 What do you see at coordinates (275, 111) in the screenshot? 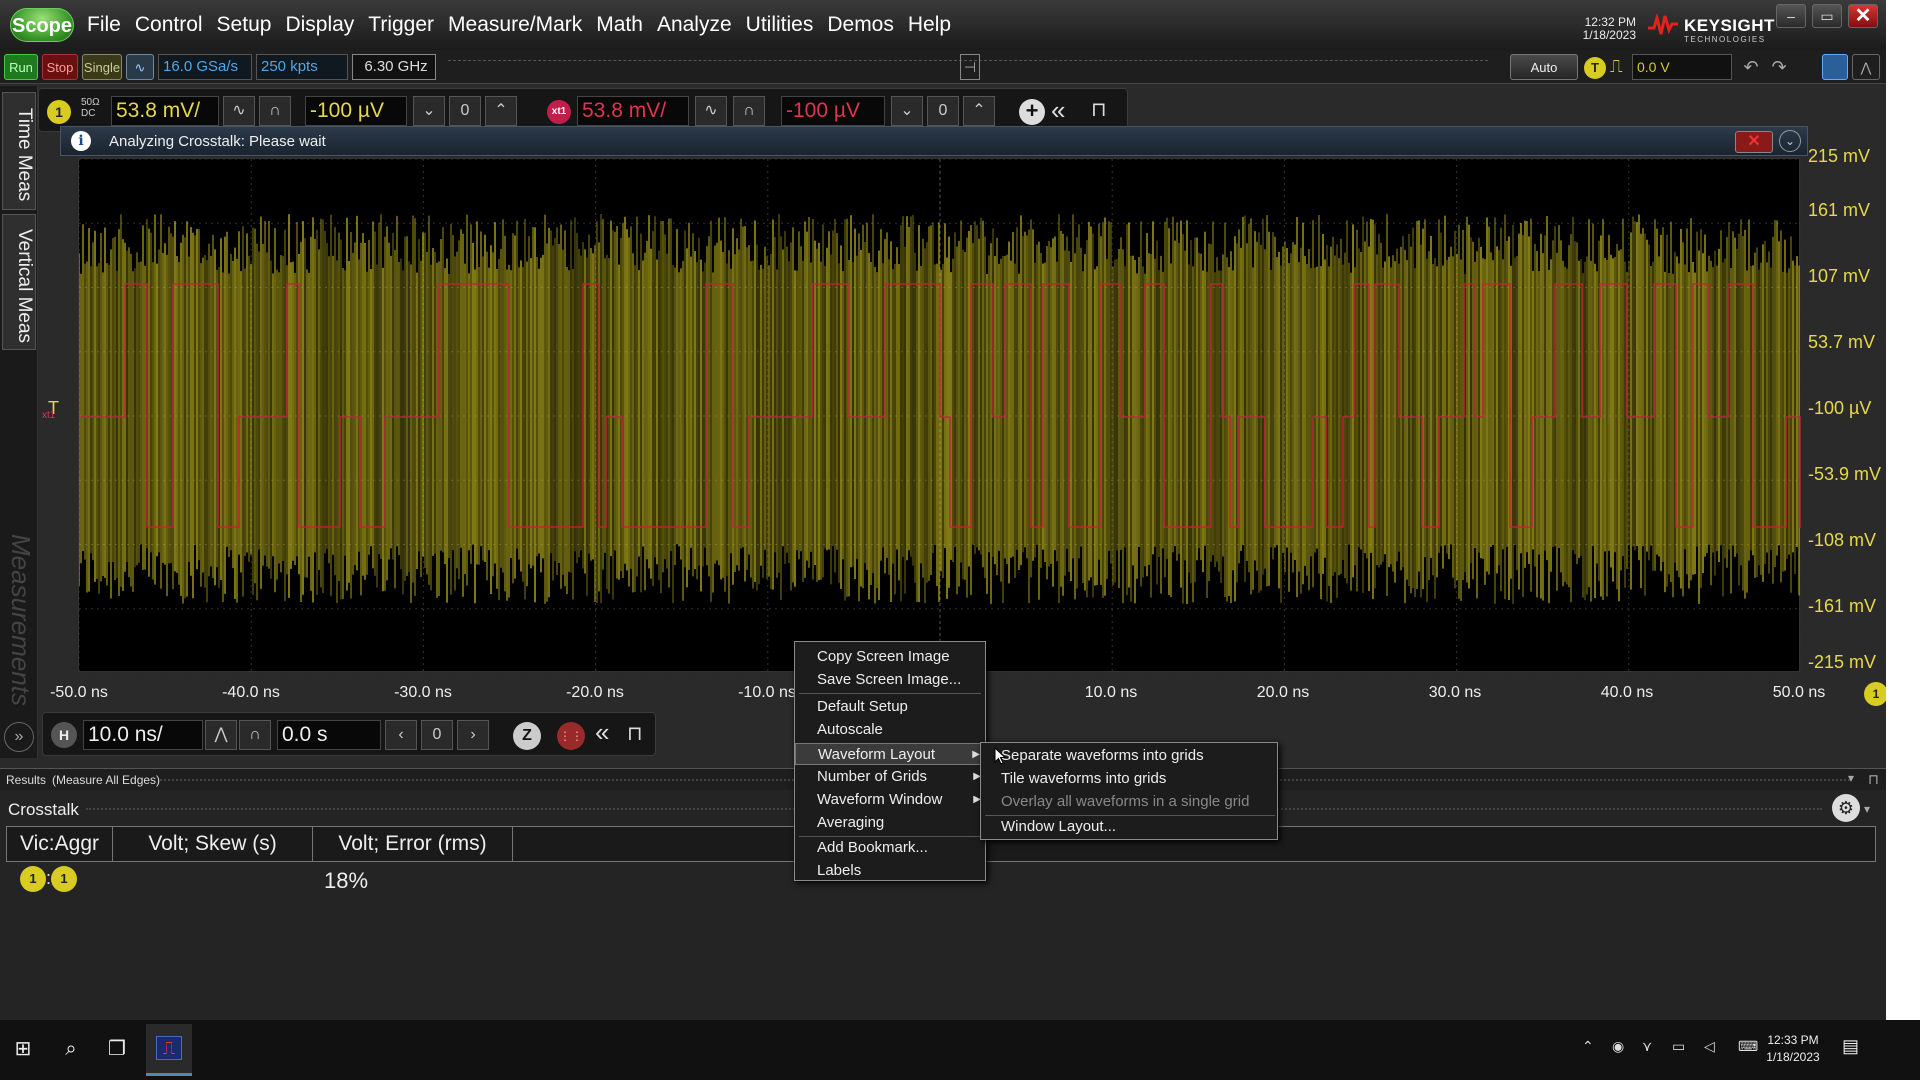
I see `scale-increase-icon: ∩` at bounding box center [275, 111].